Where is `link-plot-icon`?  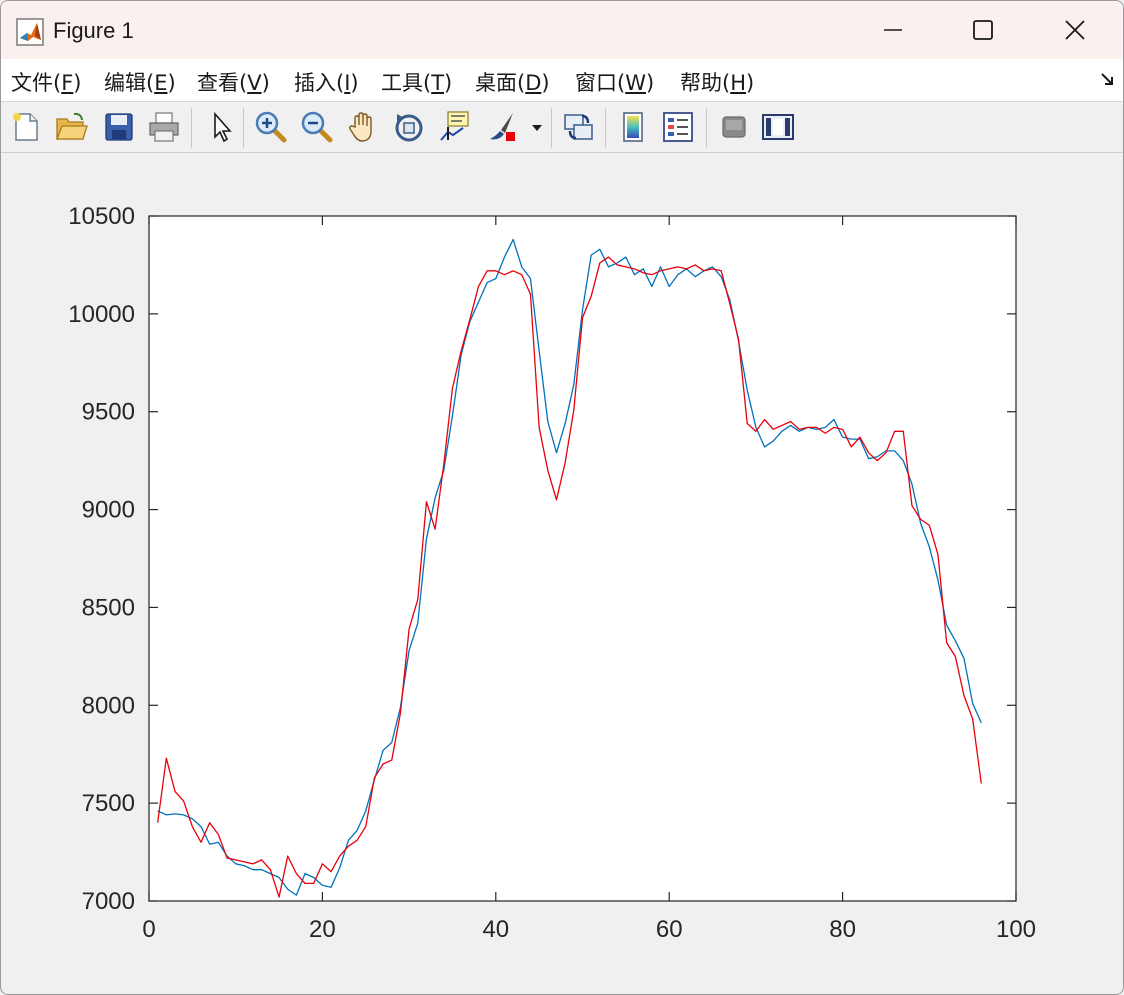 link-plot-icon is located at coordinates (579, 127).